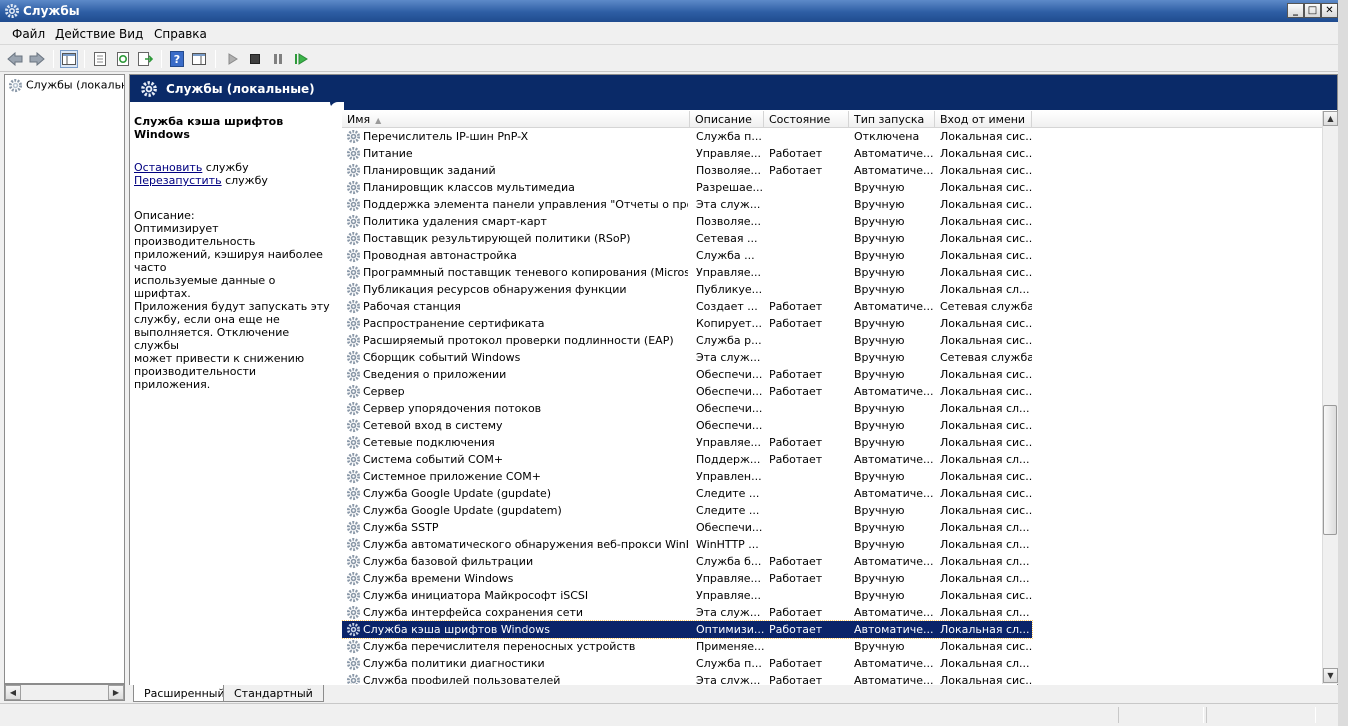 The height and width of the screenshot is (726, 1348). I want to click on action-pane-icon, so click(199, 59).